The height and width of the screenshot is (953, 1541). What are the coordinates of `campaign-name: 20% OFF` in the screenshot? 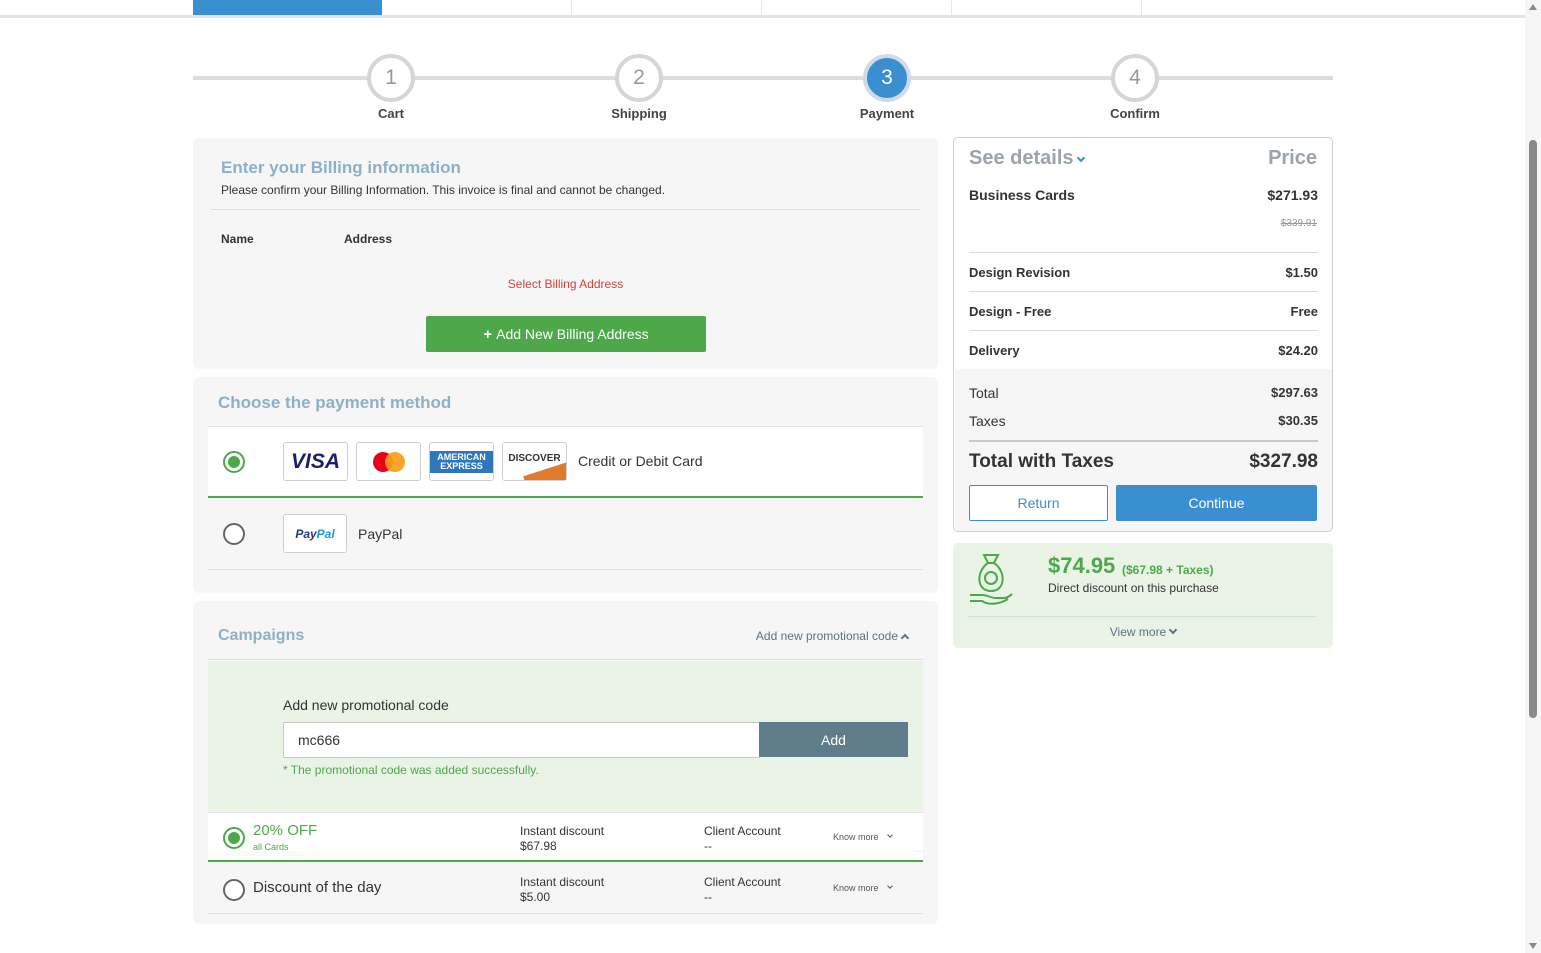 It's located at (285, 830).